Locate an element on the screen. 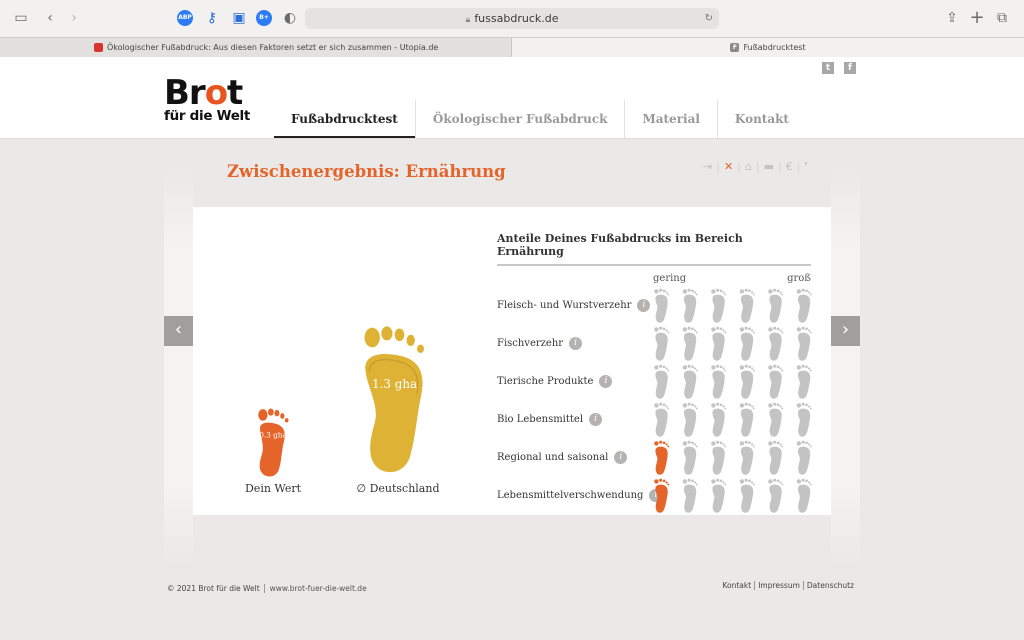 This screenshot has width=1024, height=640. footer-kontakt: Kontakt is located at coordinates (736, 585).